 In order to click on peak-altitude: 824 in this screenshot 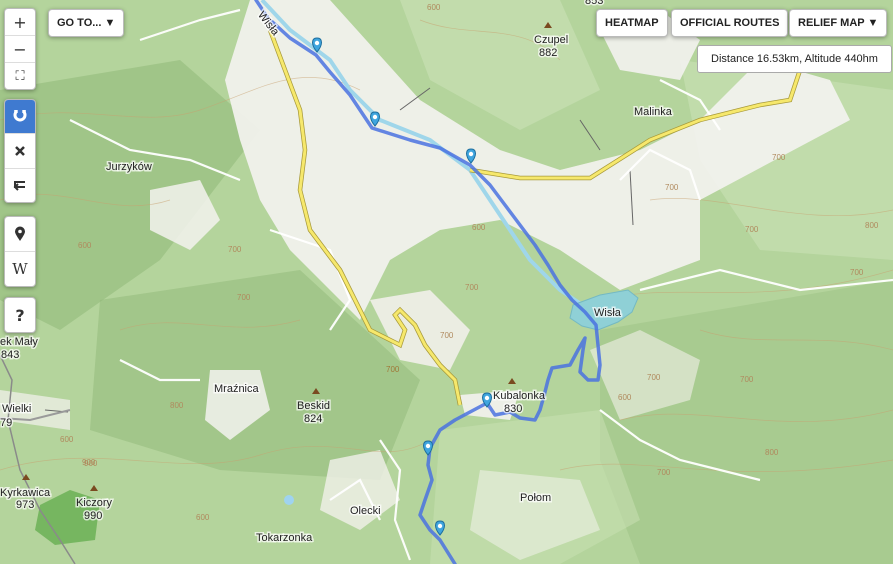, I will do `click(313, 419)`.